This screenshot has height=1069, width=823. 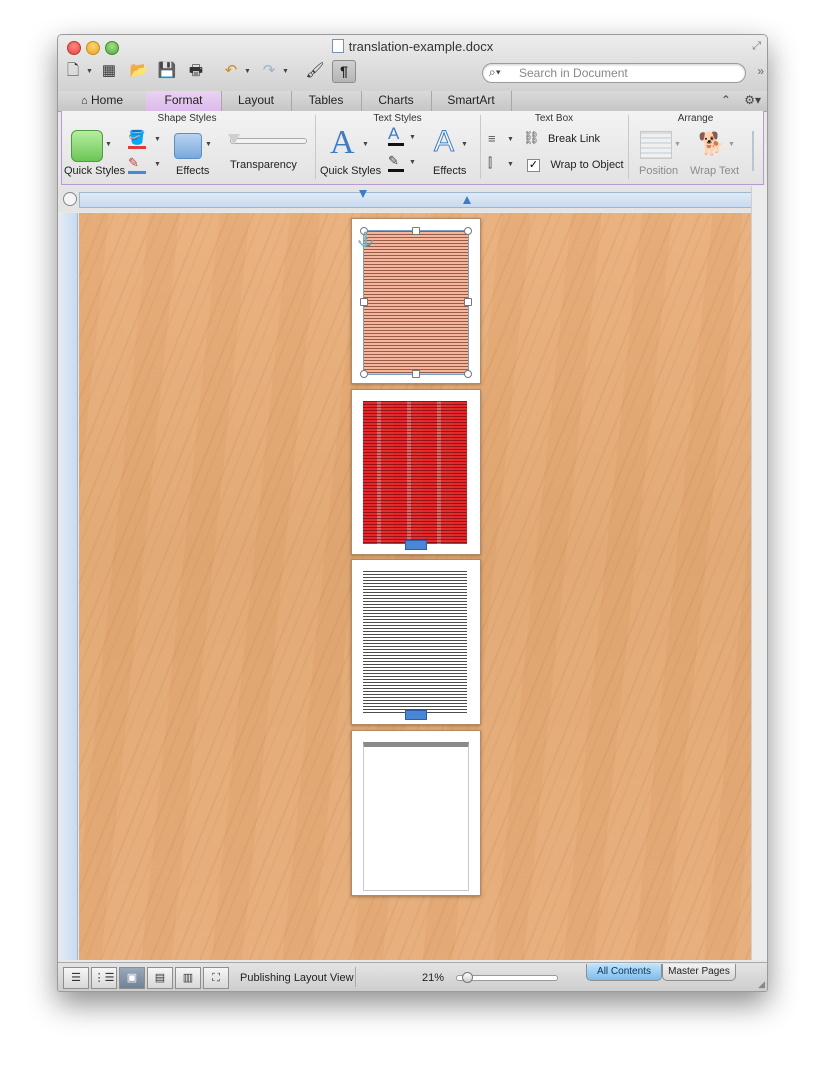 I want to click on text-fill-icon: A, so click(x=396, y=135).